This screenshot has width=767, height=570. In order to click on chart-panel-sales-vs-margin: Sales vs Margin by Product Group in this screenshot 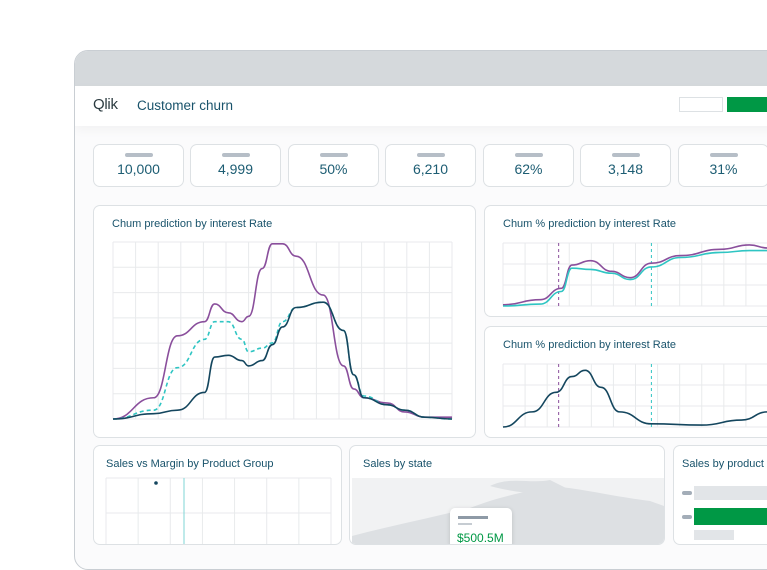, I will do `click(217, 495)`.